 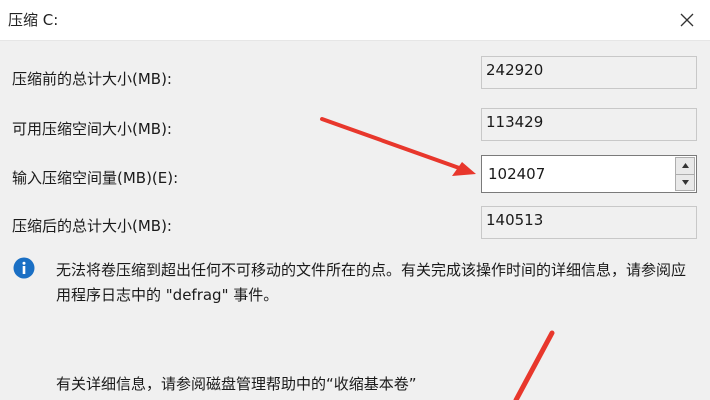 I want to click on chevron-up-icon, so click(x=685, y=166).